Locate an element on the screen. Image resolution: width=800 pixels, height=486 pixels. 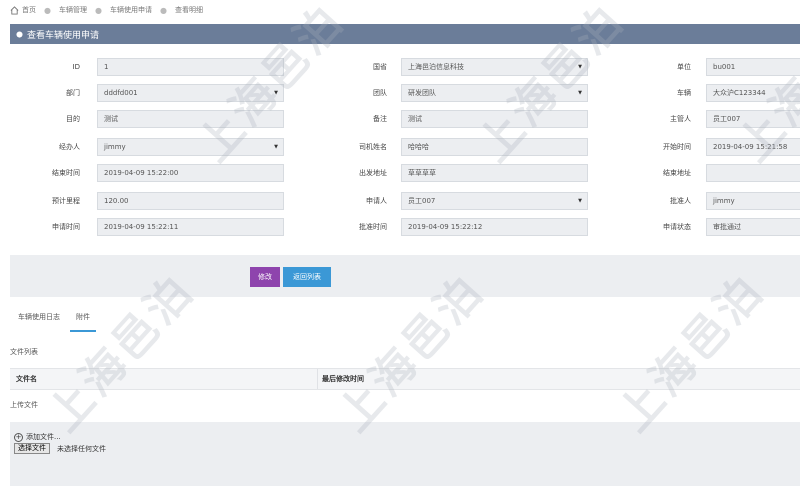
upload-title: 上传文件 is located at coordinates (24, 405).